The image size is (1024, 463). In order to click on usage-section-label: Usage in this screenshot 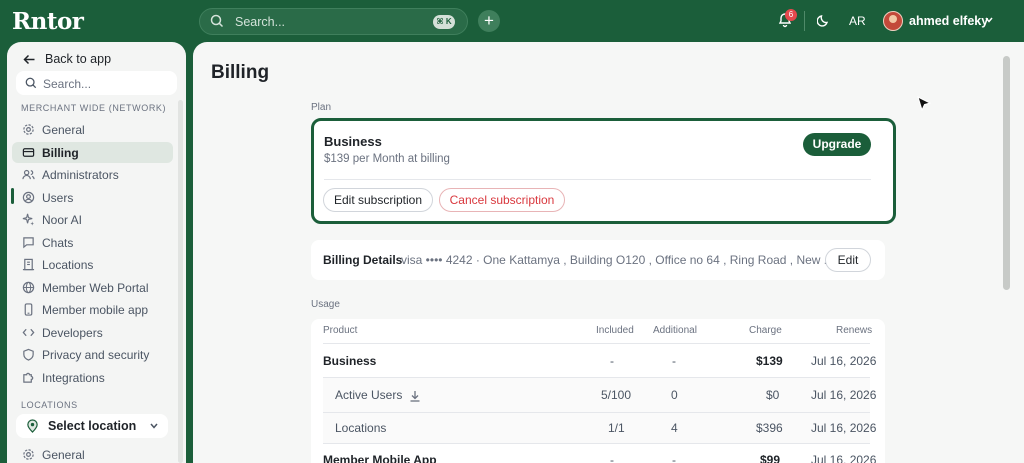, I will do `click(325, 304)`.